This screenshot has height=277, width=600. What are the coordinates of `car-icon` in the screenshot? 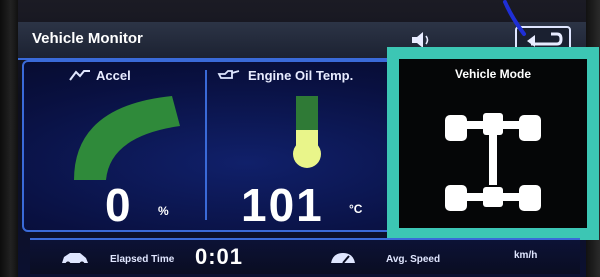 It's located at (75, 259).